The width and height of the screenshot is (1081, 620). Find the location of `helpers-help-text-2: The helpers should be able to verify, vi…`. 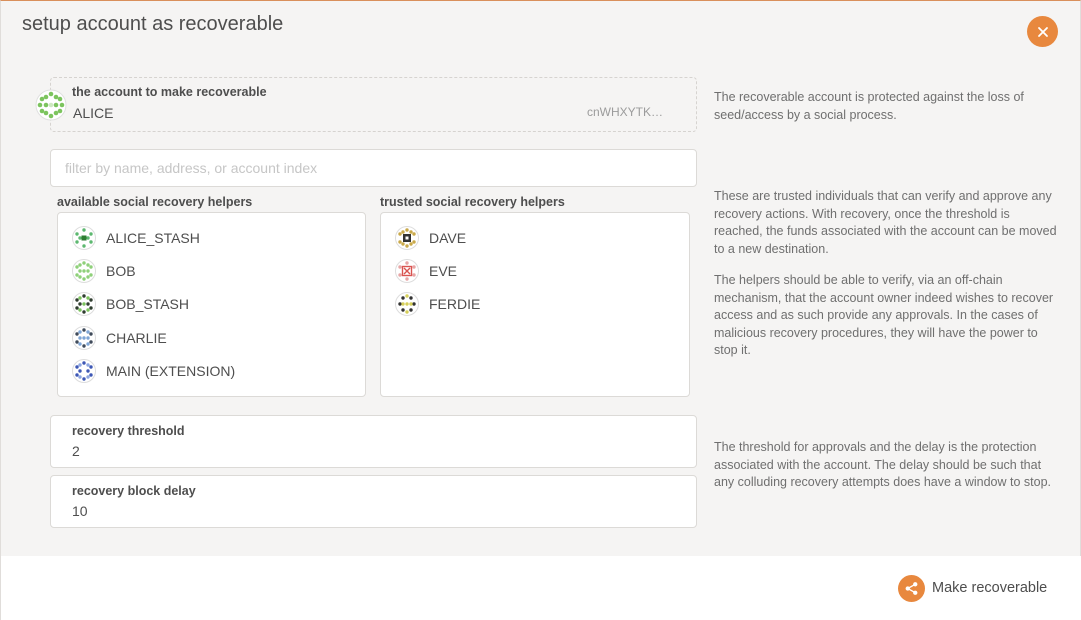

helpers-help-text-2: The helpers should be able to verify, vi… is located at coordinates (884, 315).